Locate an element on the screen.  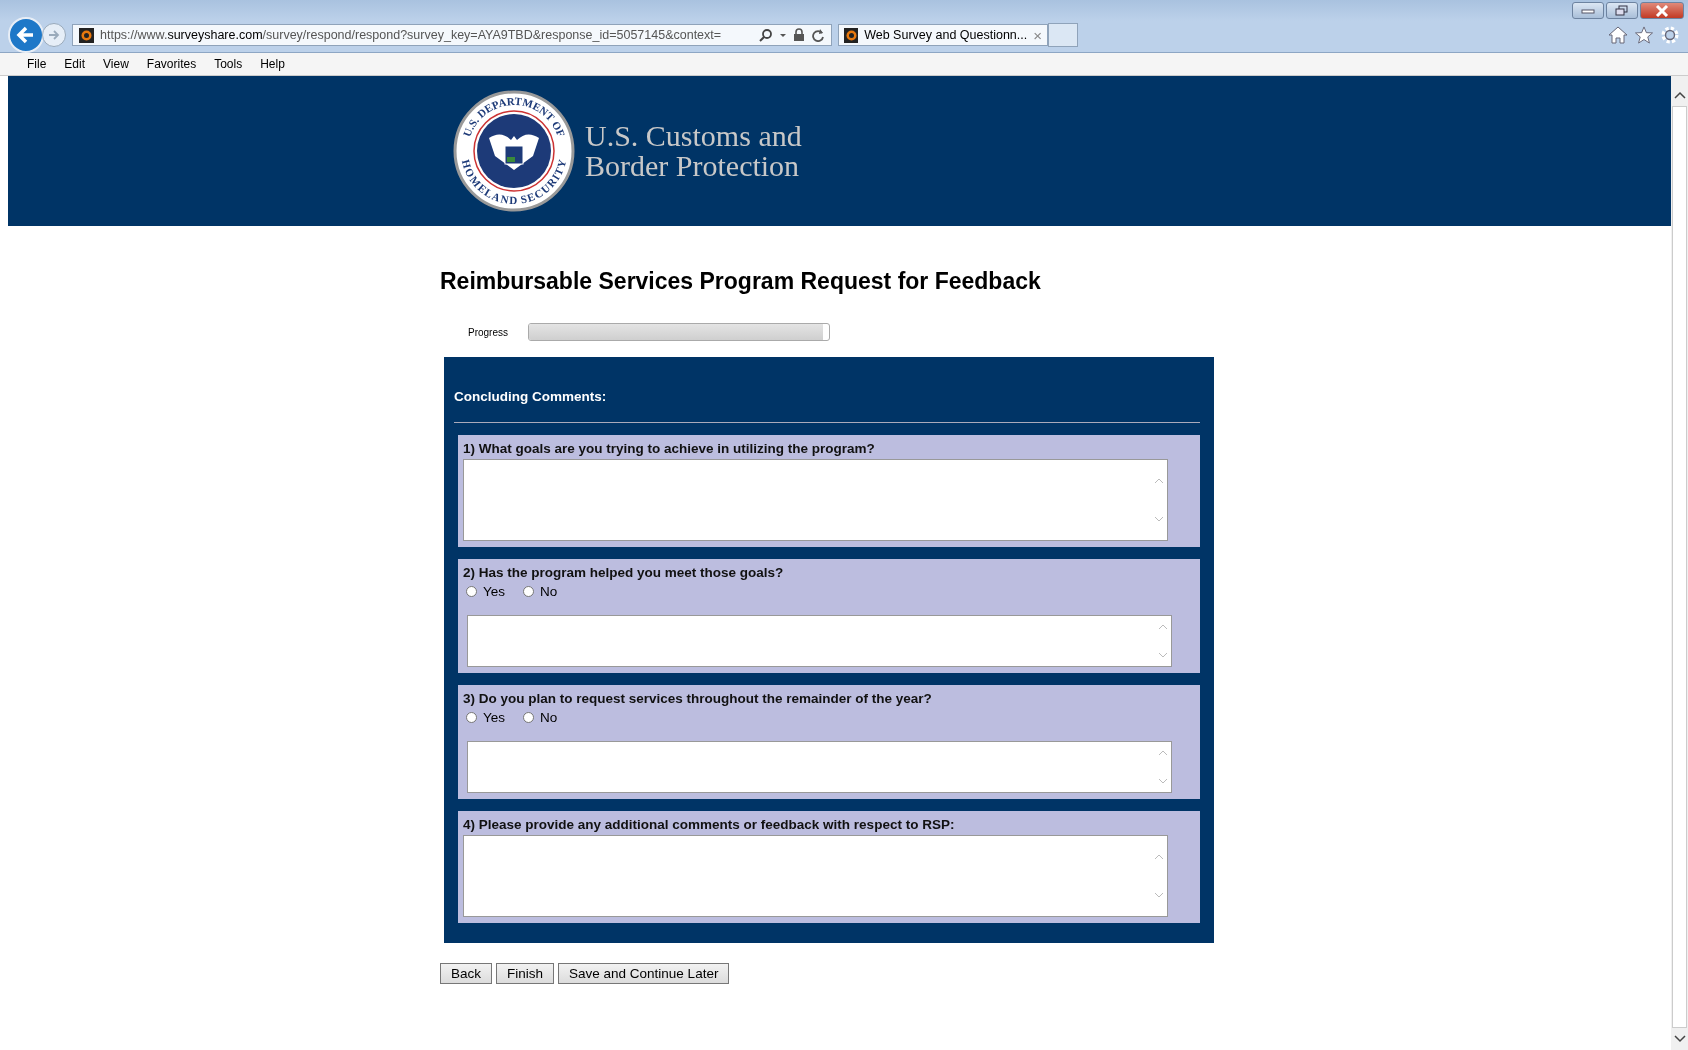
scroll-down-icon is located at coordinates (1679, 1039).